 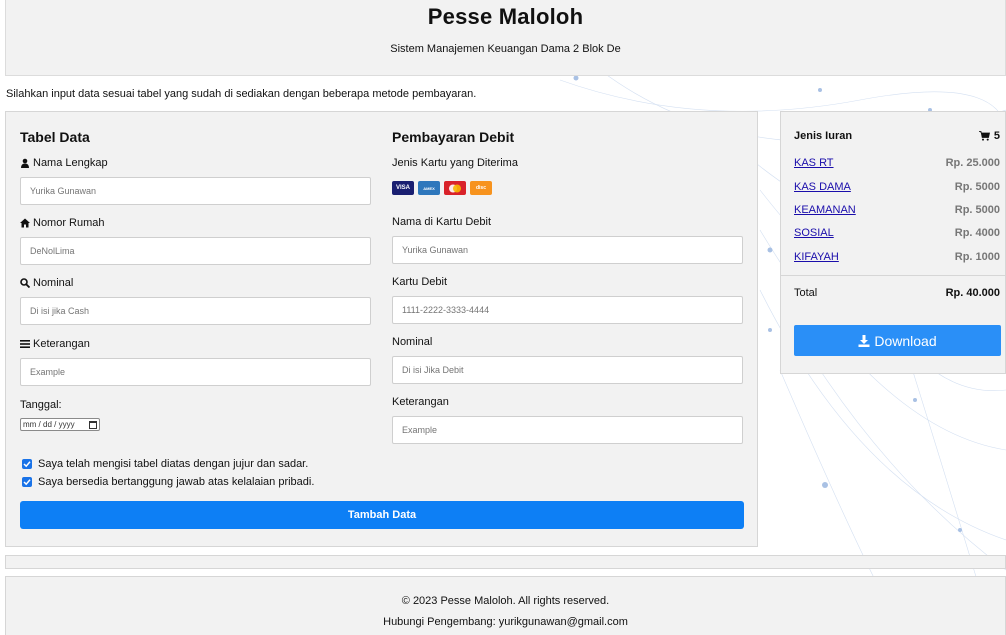 I want to click on nama-lengkap-input, so click(x=195, y=191).